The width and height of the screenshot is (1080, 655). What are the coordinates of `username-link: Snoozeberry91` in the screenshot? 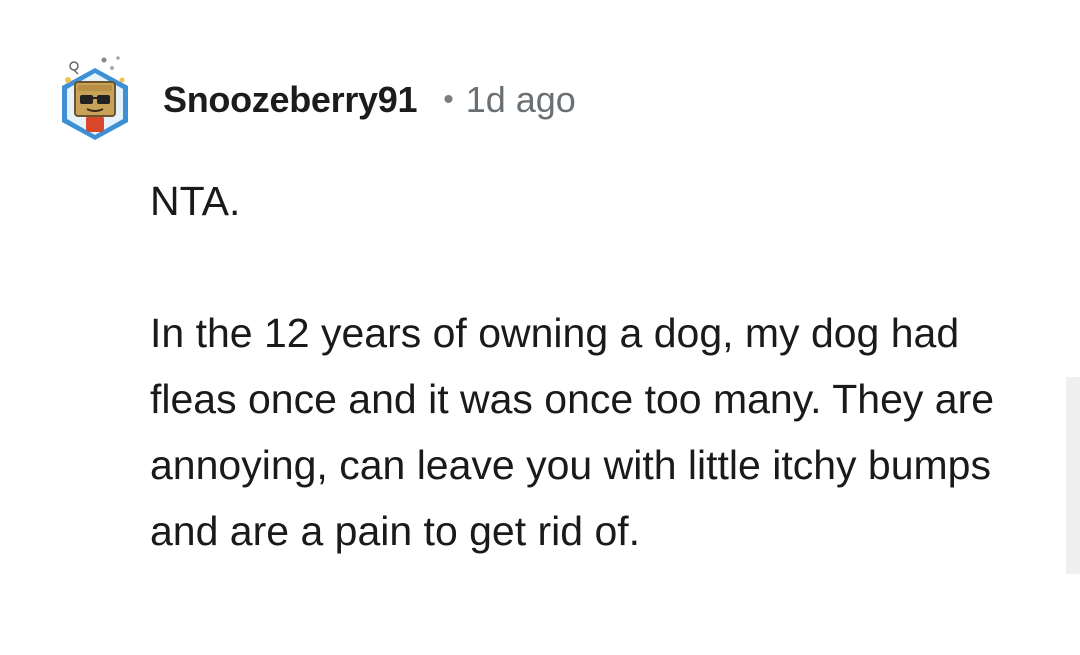 It's located at (290, 100).